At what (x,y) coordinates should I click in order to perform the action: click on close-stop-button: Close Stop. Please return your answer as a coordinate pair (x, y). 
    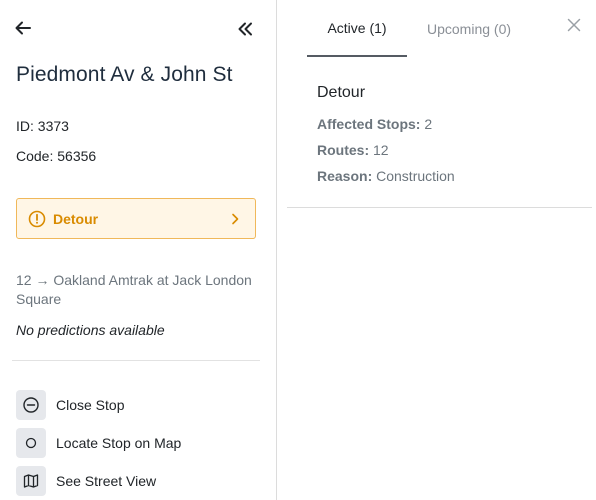
    Looking at the image, I should click on (70, 405).